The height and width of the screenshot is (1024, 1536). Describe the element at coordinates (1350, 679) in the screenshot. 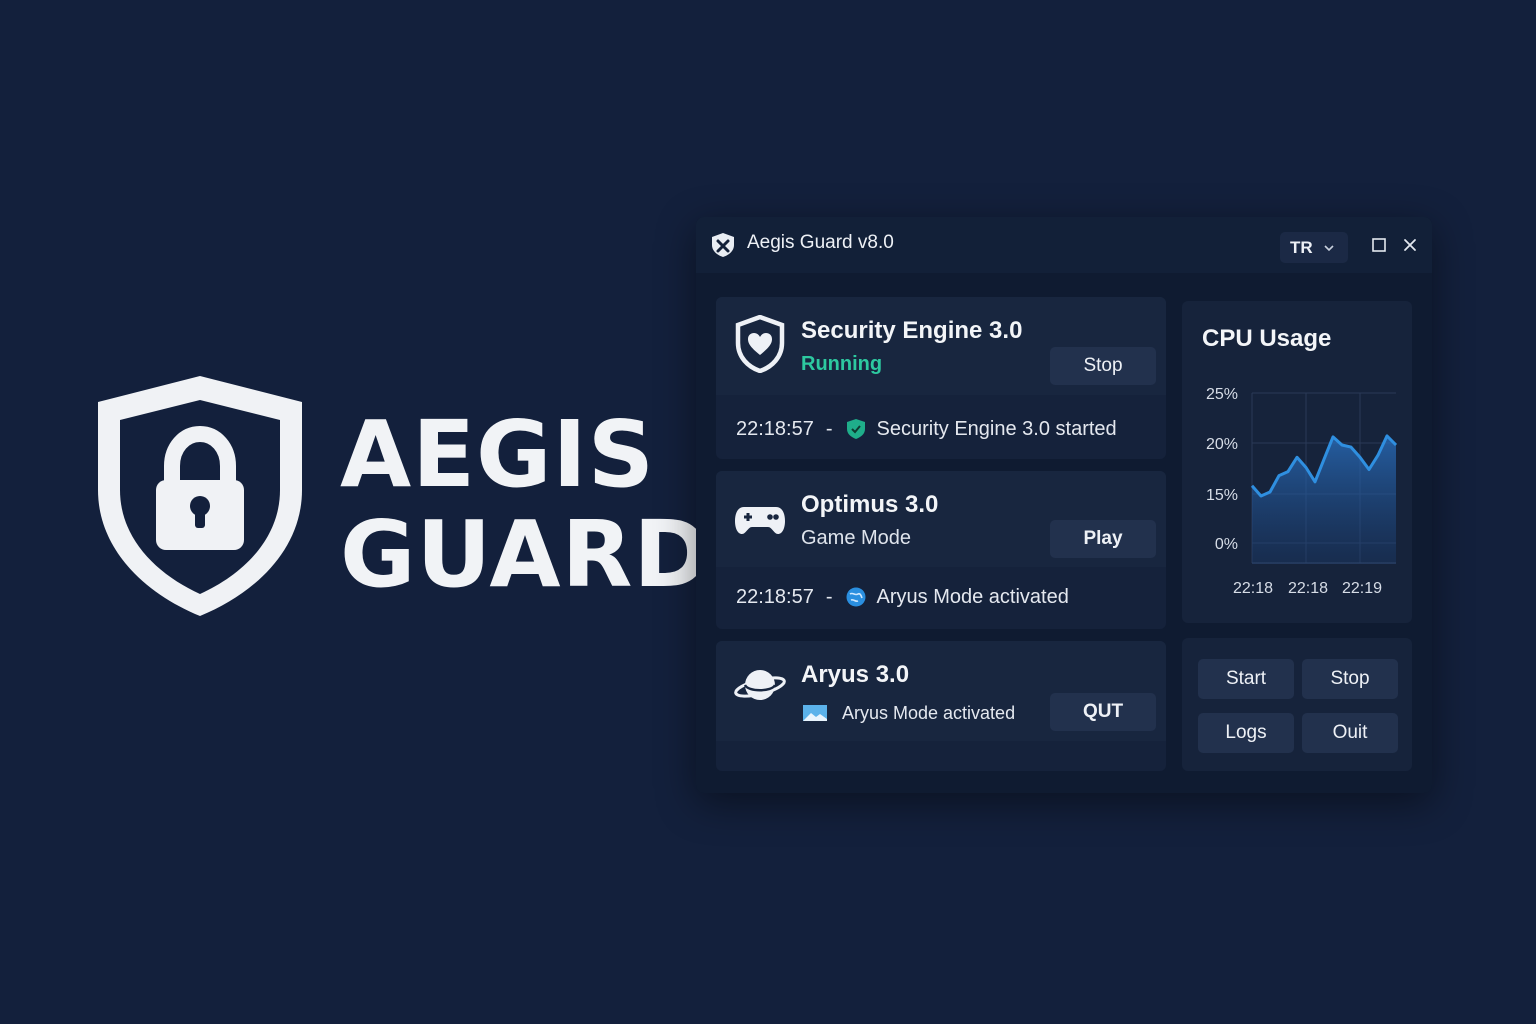

I see `stop-button: Stop` at that location.